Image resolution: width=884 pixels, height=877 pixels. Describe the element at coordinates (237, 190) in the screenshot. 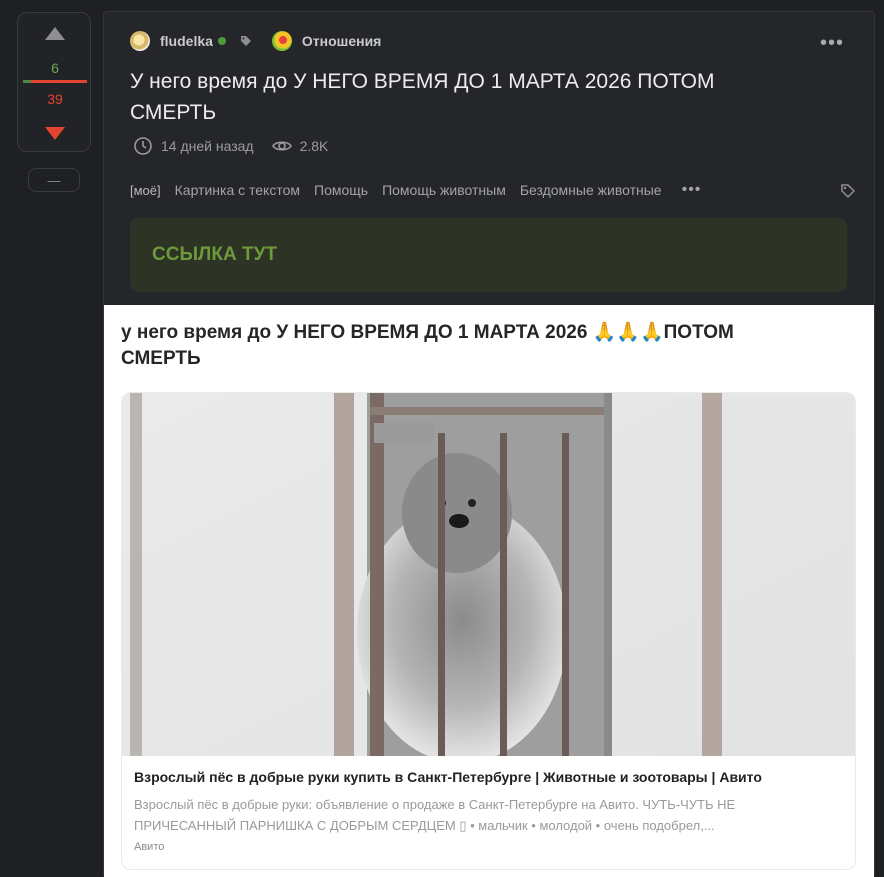

I see `tag-item: Картинка с текстом` at that location.